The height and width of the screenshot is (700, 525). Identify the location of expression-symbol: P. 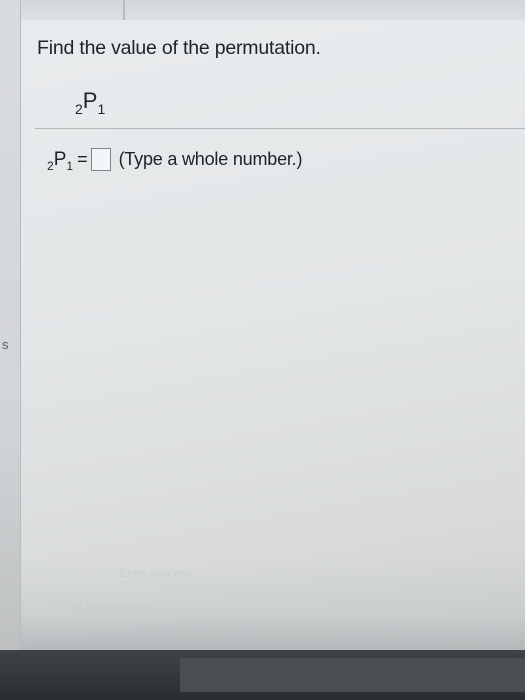
(90, 100).